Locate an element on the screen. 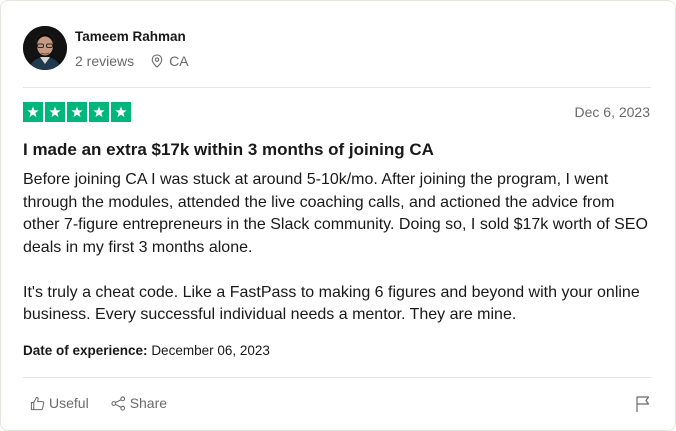  review-date: Dec 6, 2023 is located at coordinates (612, 112).